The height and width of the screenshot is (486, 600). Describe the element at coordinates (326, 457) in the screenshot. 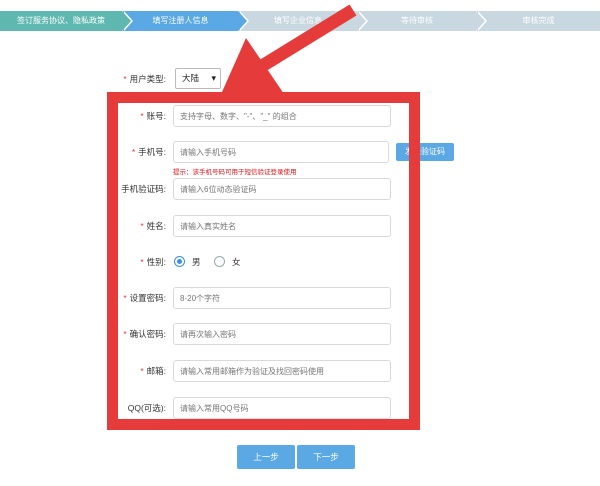

I see `next-step-button: 下一步` at that location.